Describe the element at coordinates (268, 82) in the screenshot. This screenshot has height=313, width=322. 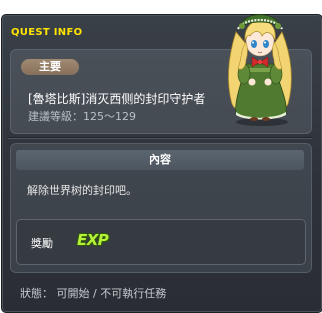
I see `npc-right-hand` at that location.